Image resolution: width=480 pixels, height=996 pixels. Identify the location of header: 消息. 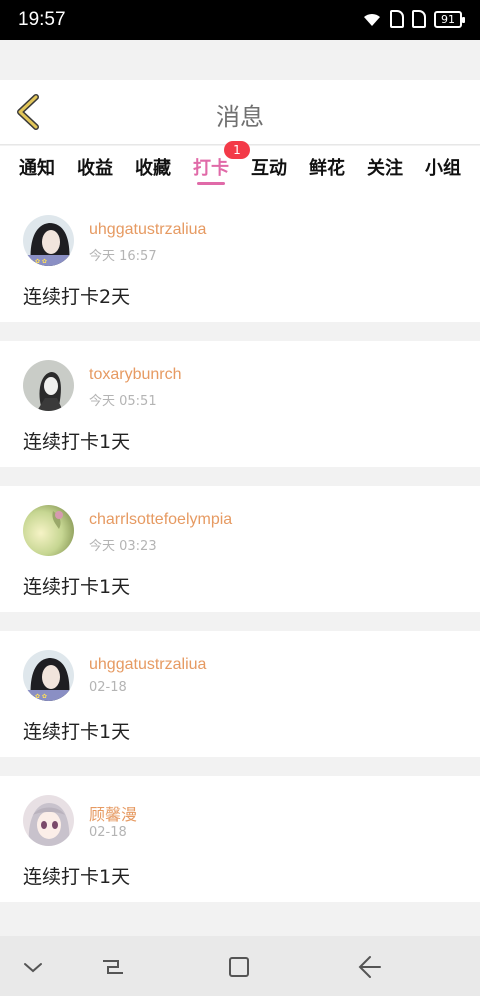
(240, 112).